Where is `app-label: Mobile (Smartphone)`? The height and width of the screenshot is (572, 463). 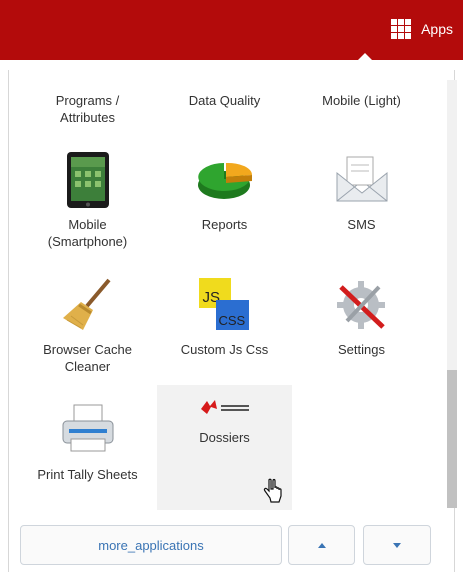 app-label: Mobile (Smartphone) is located at coordinates (87, 233).